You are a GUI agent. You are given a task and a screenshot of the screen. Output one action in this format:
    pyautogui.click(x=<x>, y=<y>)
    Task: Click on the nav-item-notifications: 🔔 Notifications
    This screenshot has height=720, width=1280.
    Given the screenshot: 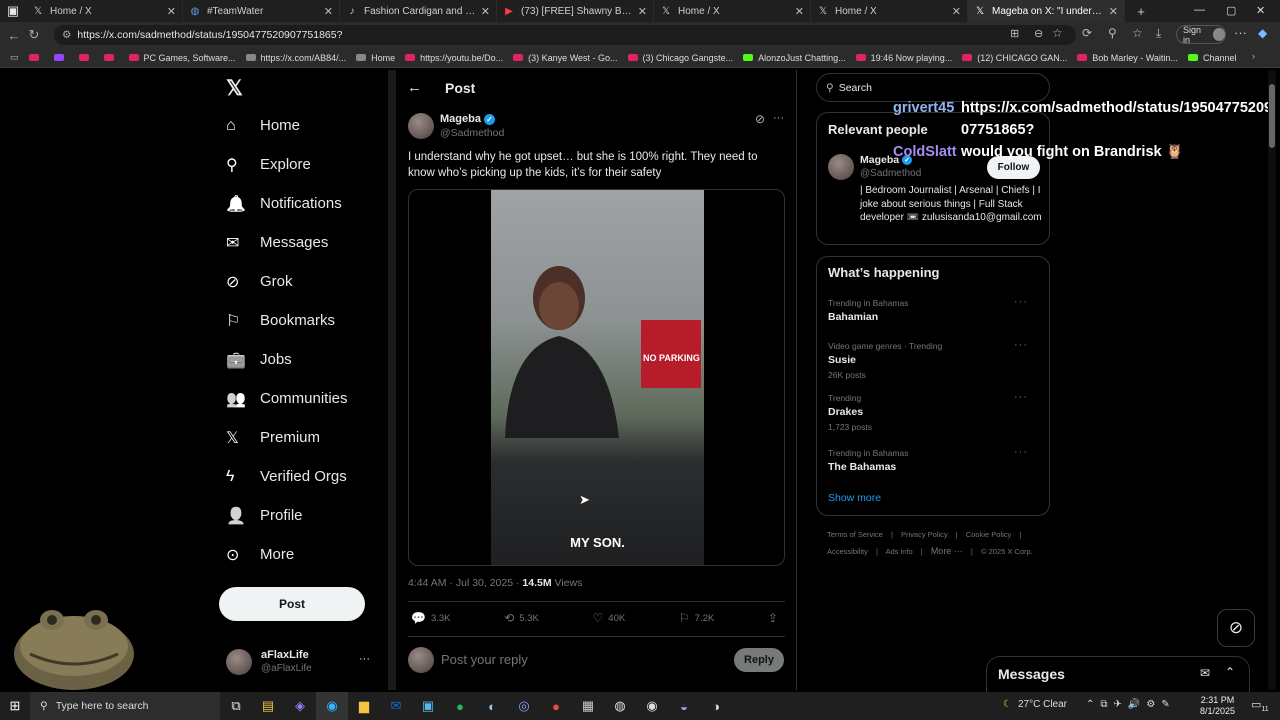 What is the action you would take?
    pyautogui.click(x=303, y=203)
    